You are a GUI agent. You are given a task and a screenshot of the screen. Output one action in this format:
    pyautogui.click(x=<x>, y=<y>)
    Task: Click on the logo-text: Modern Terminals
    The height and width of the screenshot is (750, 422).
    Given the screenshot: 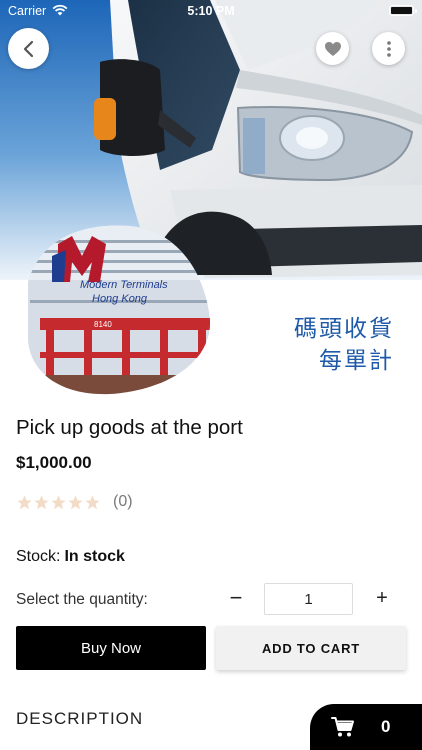 What is the action you would take?
    pyautogui.click(x=124, y=285)
    